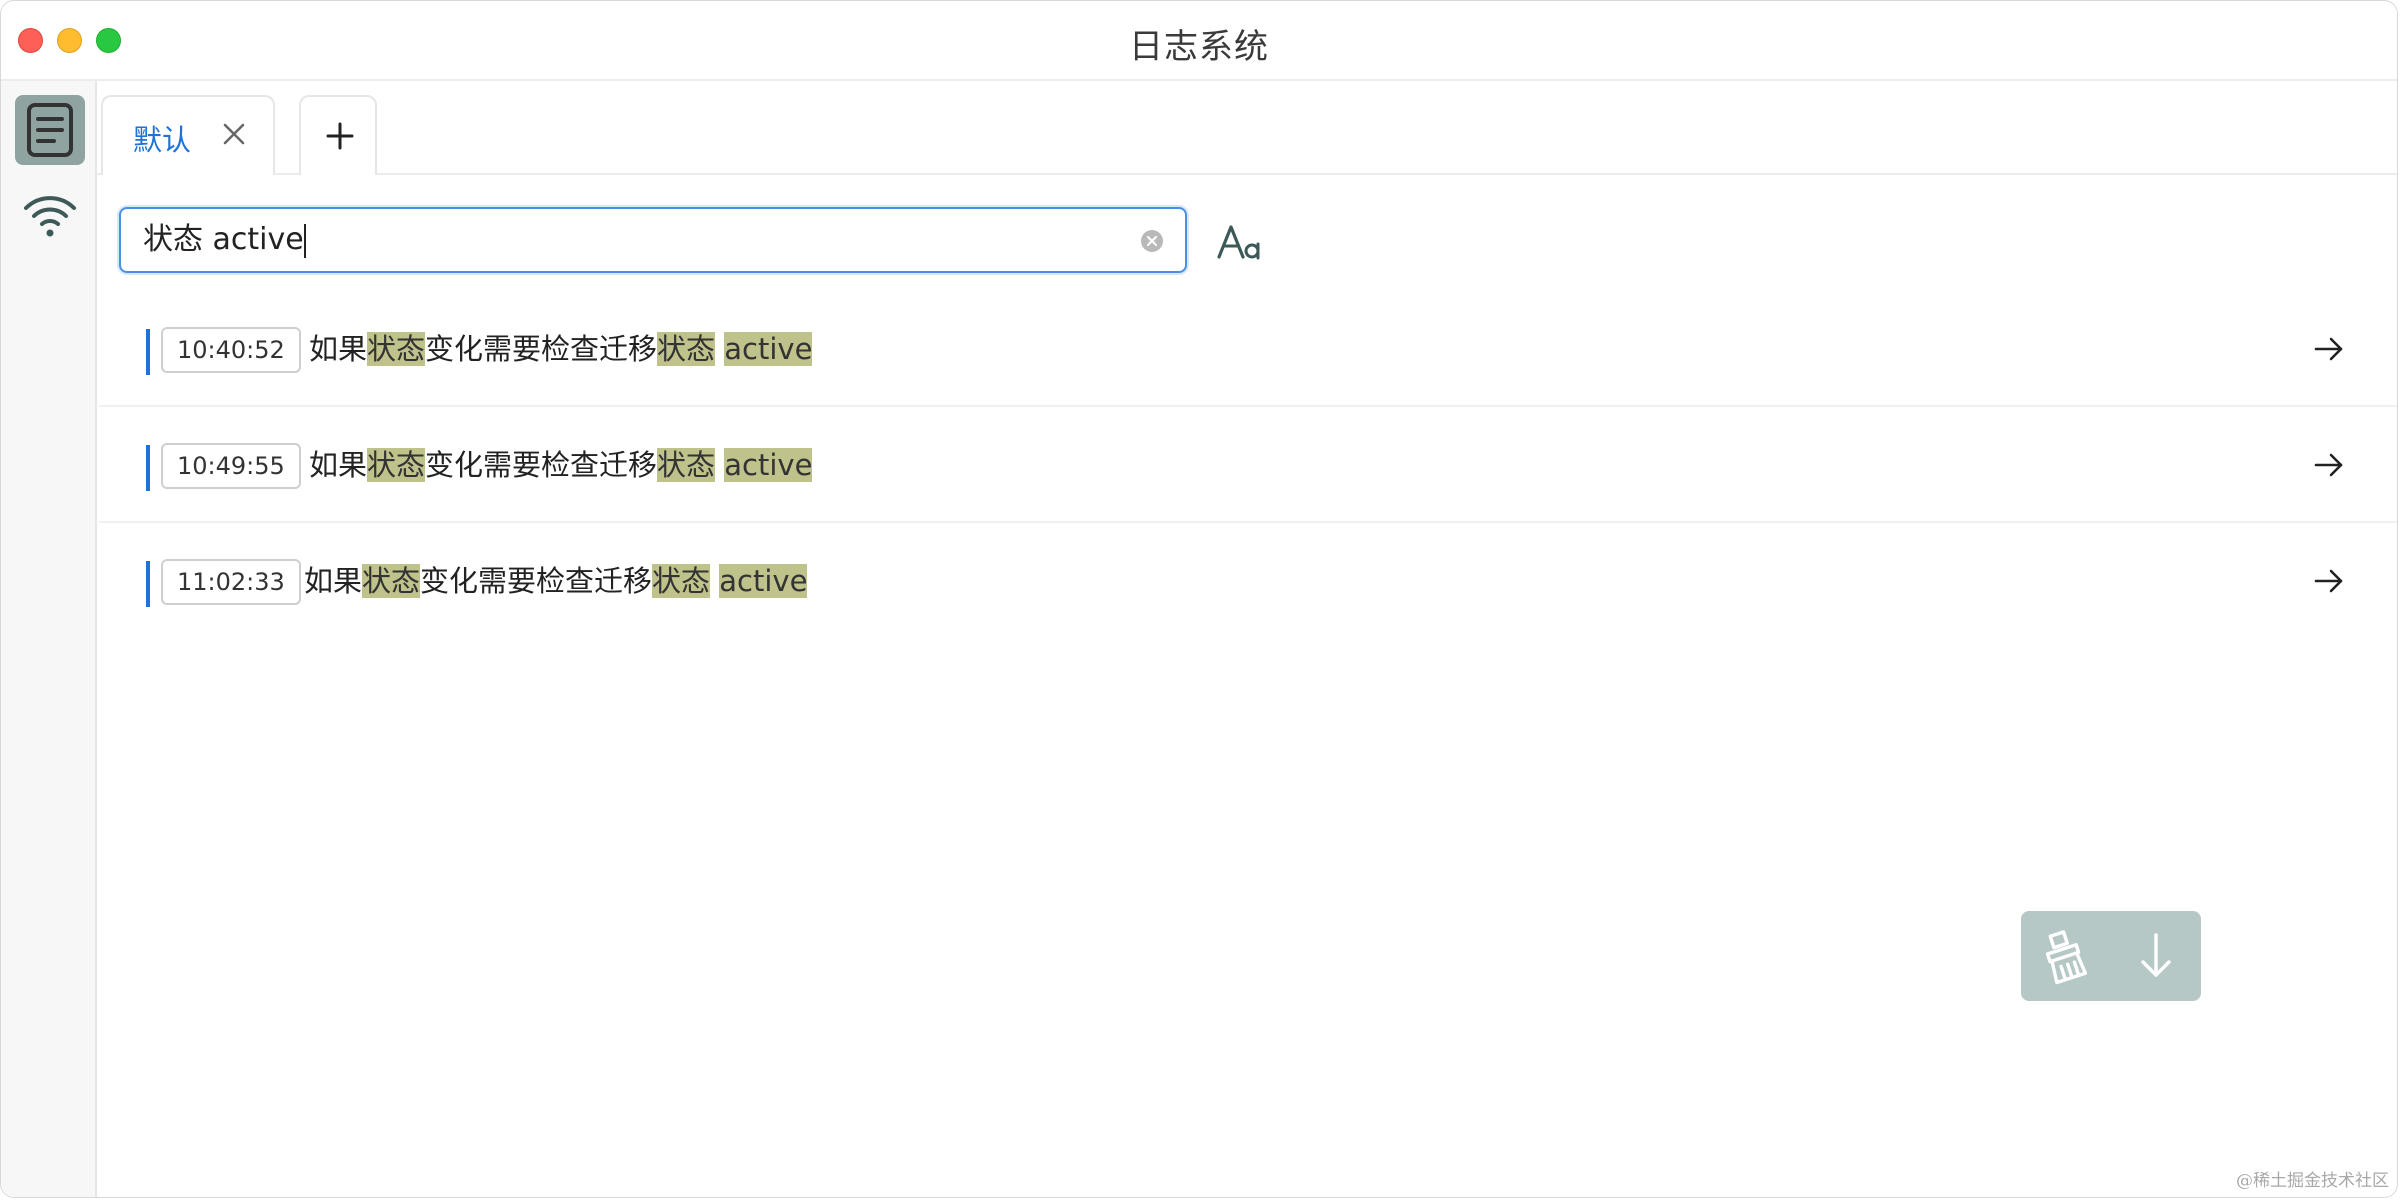 The width and height of the screenshot is (2400, 1200). I want to click on log-row: 10:49:55 如果状态变化需要检查迁移状态 active, so click(1248, 465).